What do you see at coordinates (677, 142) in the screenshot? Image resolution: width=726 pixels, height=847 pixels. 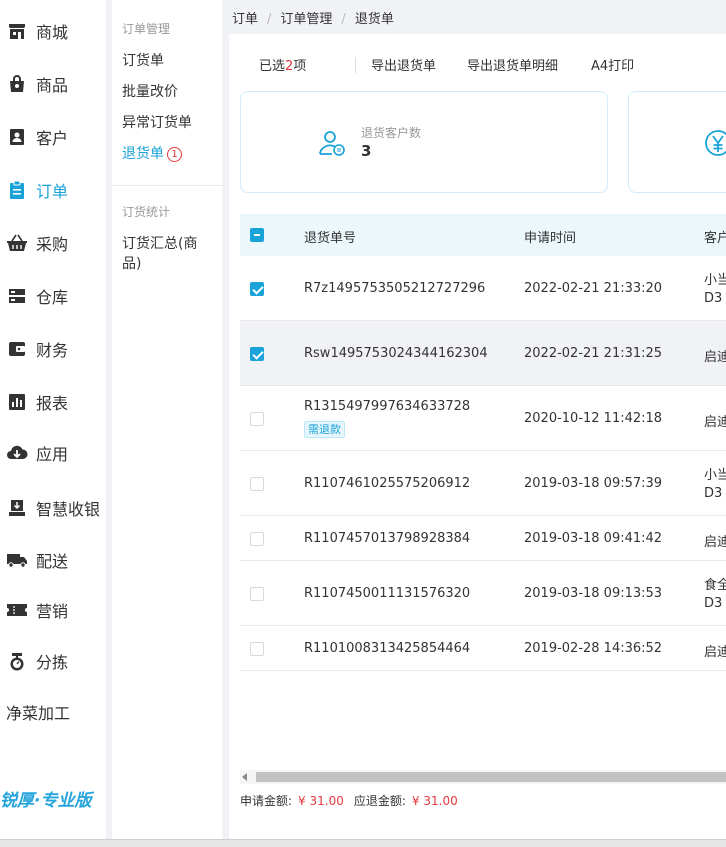 I see `stat-card-amount` at bounding box center [677, 142].